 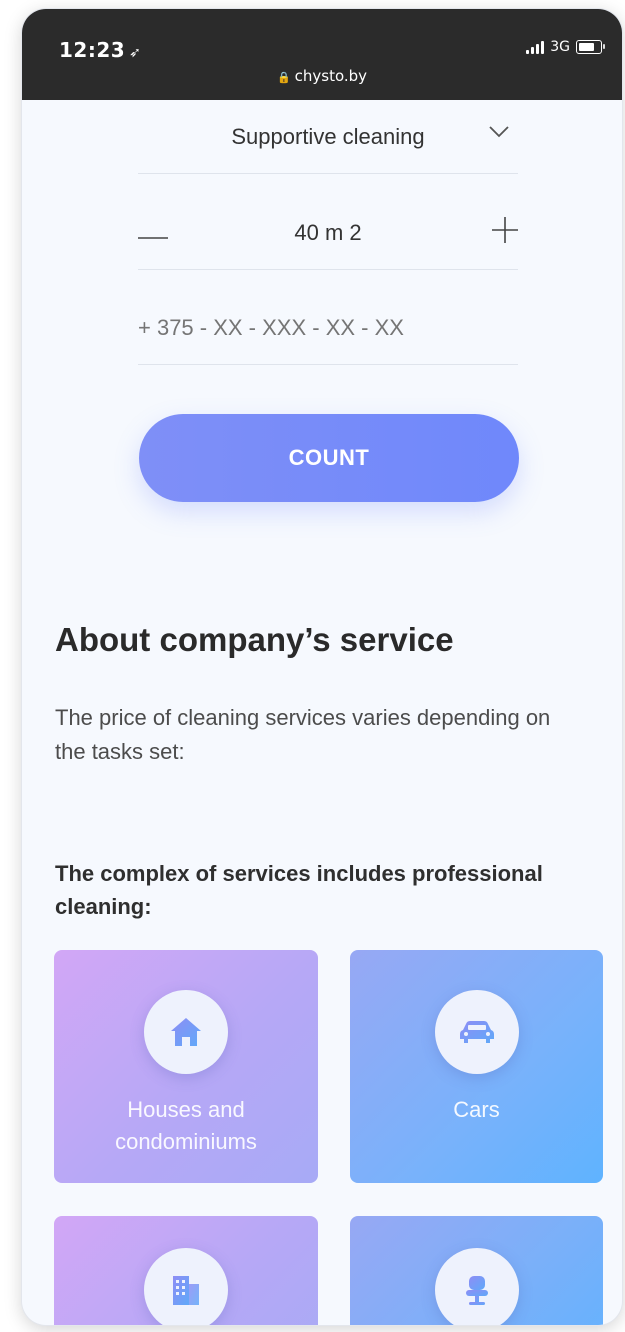 I want to click on minus-button, so click(x=153, y=233).